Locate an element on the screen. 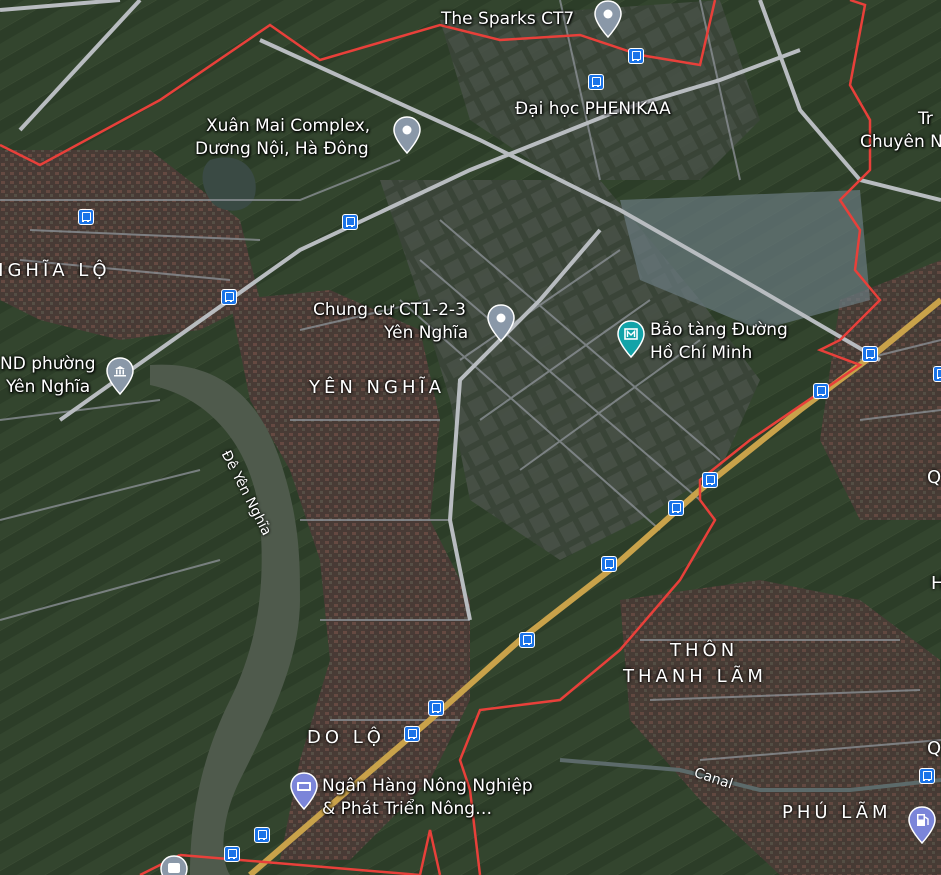  area-label-thanh-lam: THANH LÃM is located at coordinates (695, 676).